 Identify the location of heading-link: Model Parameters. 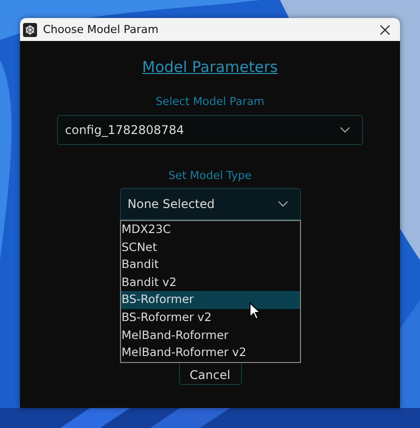
(210, 67).